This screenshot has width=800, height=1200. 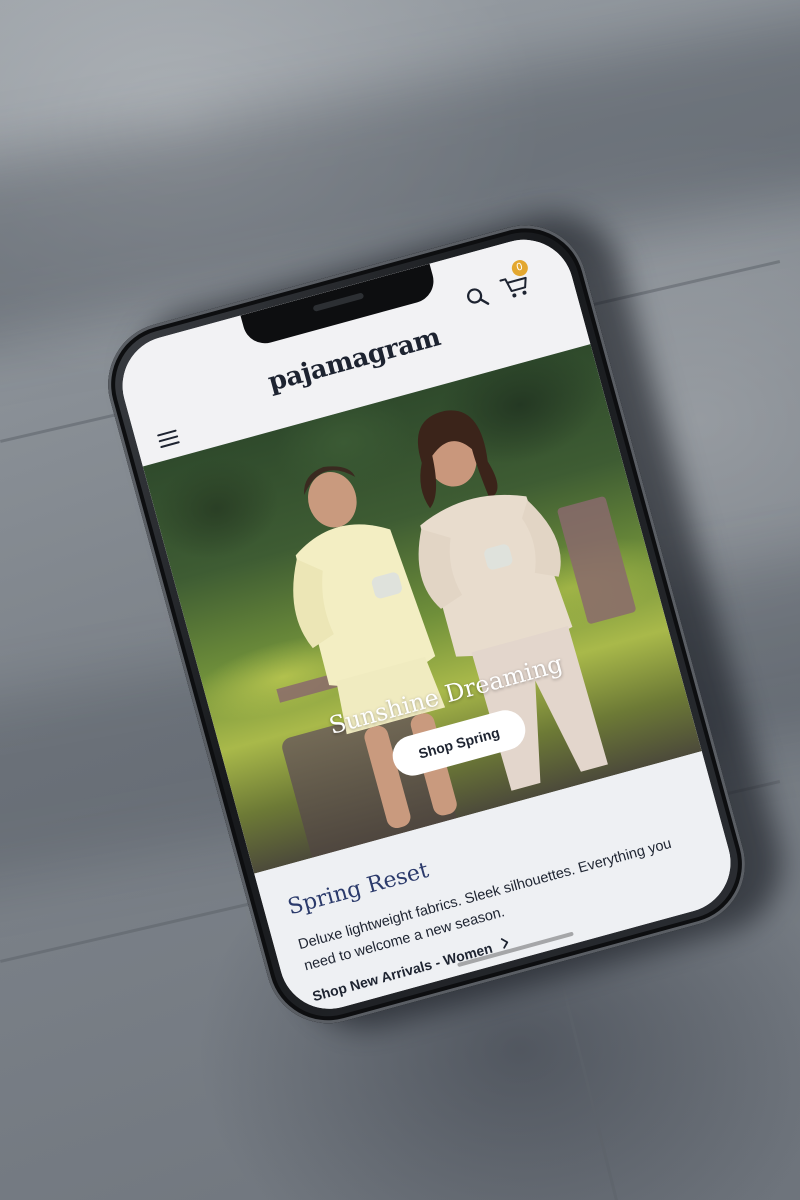 What do you see at coordinates (590, 1089) in the screenshot?
I see `tile-joint` at bounding box center [590, 1089].